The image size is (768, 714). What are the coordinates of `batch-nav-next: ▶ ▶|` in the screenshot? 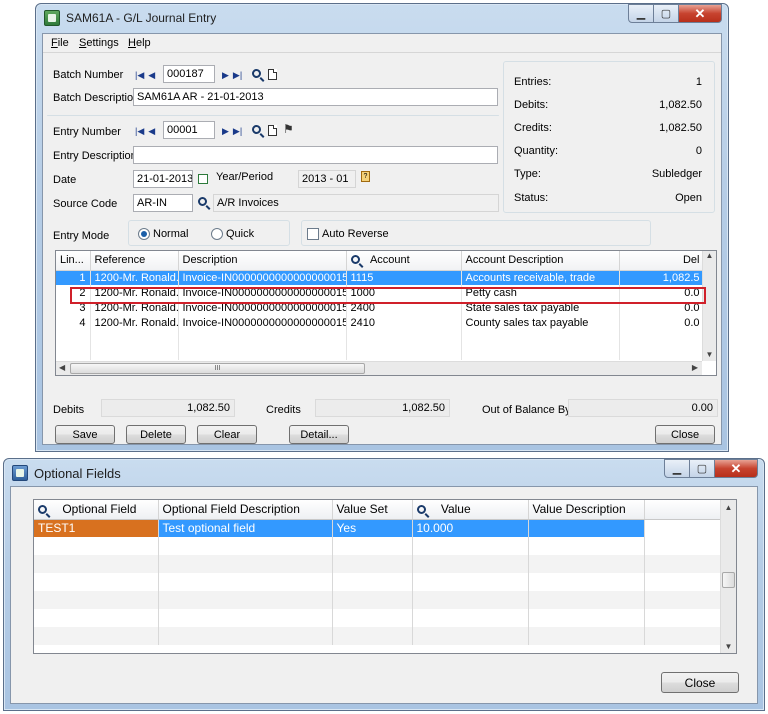 It's located at (234, 75).